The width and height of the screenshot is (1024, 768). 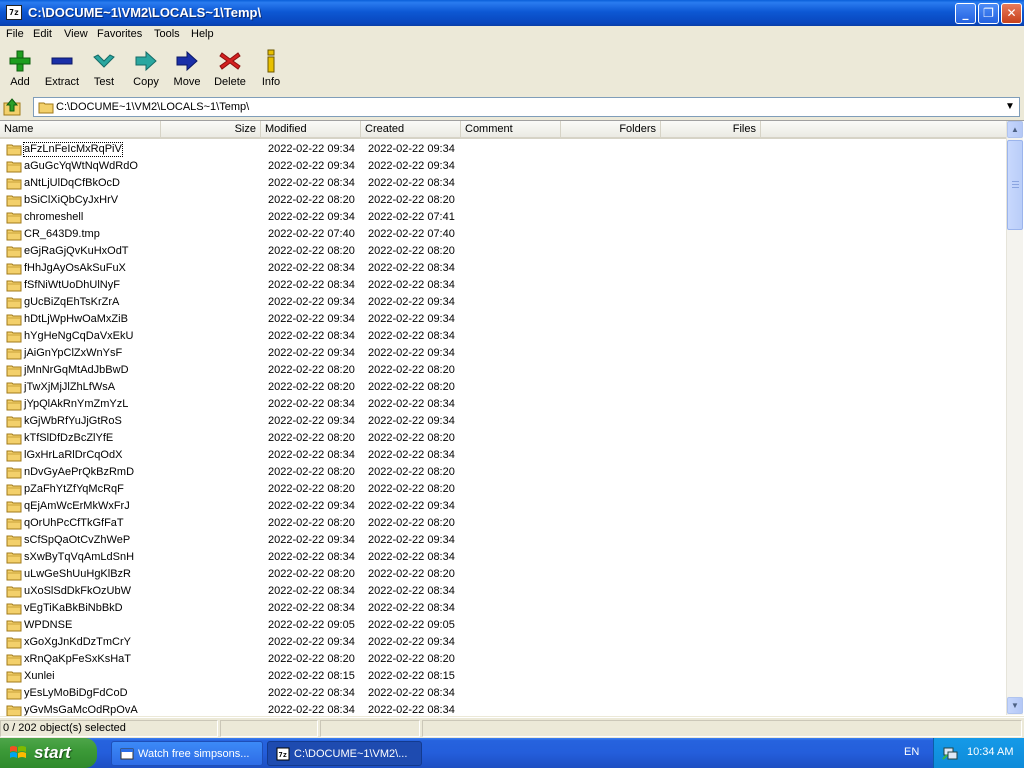 I want to click on column-modified: Modified, so click(x=311, y=129).